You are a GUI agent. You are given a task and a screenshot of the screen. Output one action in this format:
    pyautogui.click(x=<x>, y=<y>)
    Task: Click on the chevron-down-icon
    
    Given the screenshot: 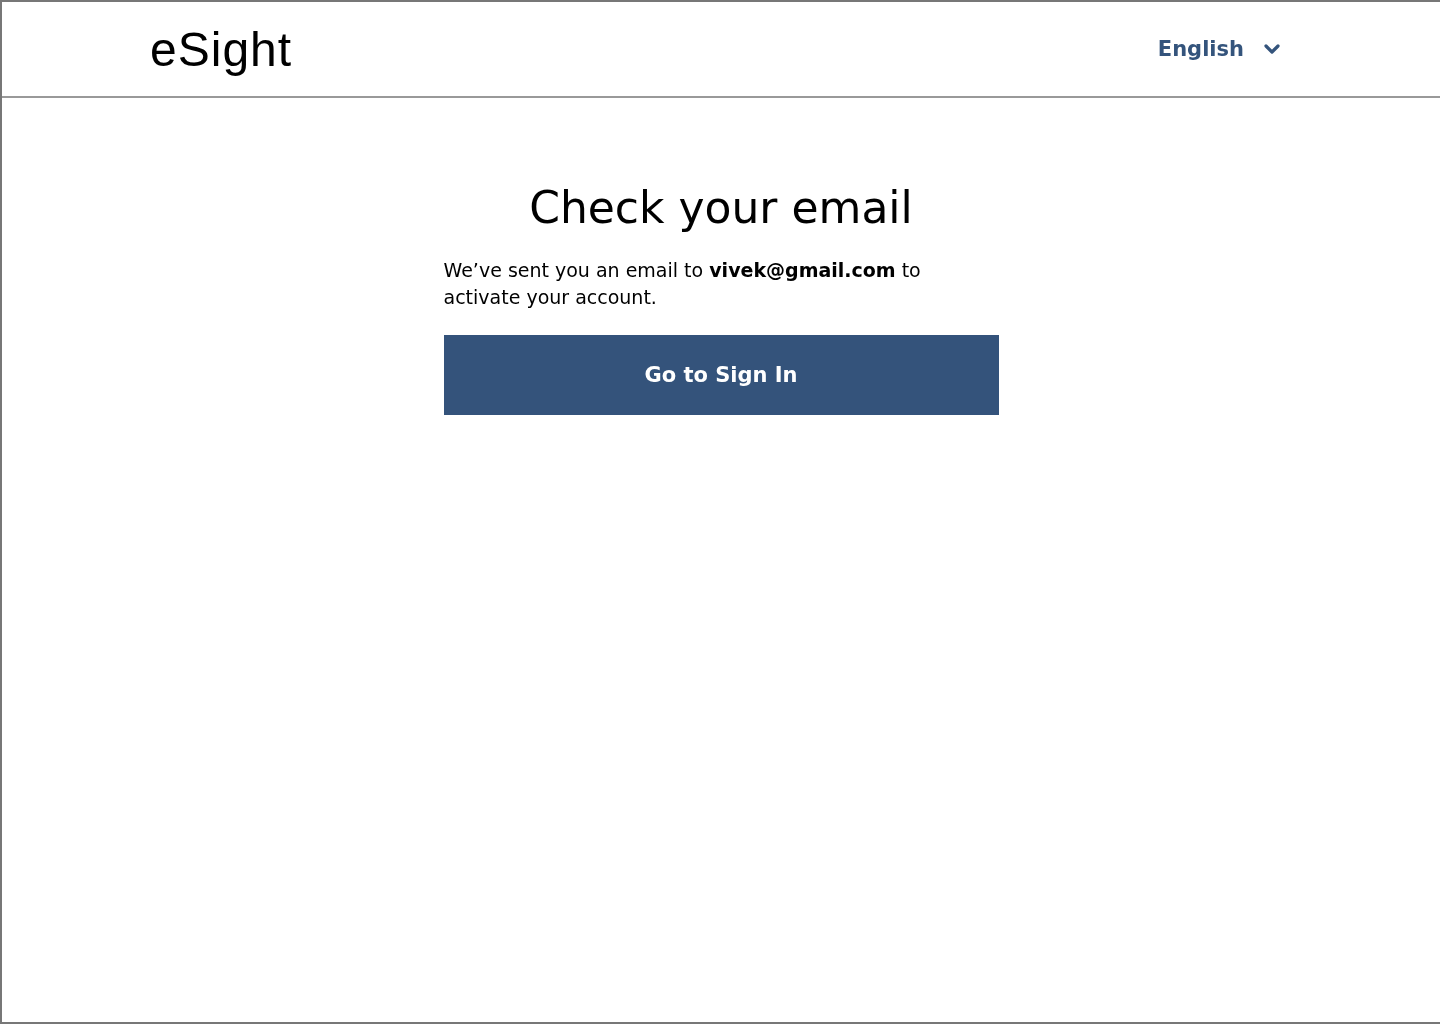 What is the action you would take?
    pyautogui.click(x=1272, y=49)
    